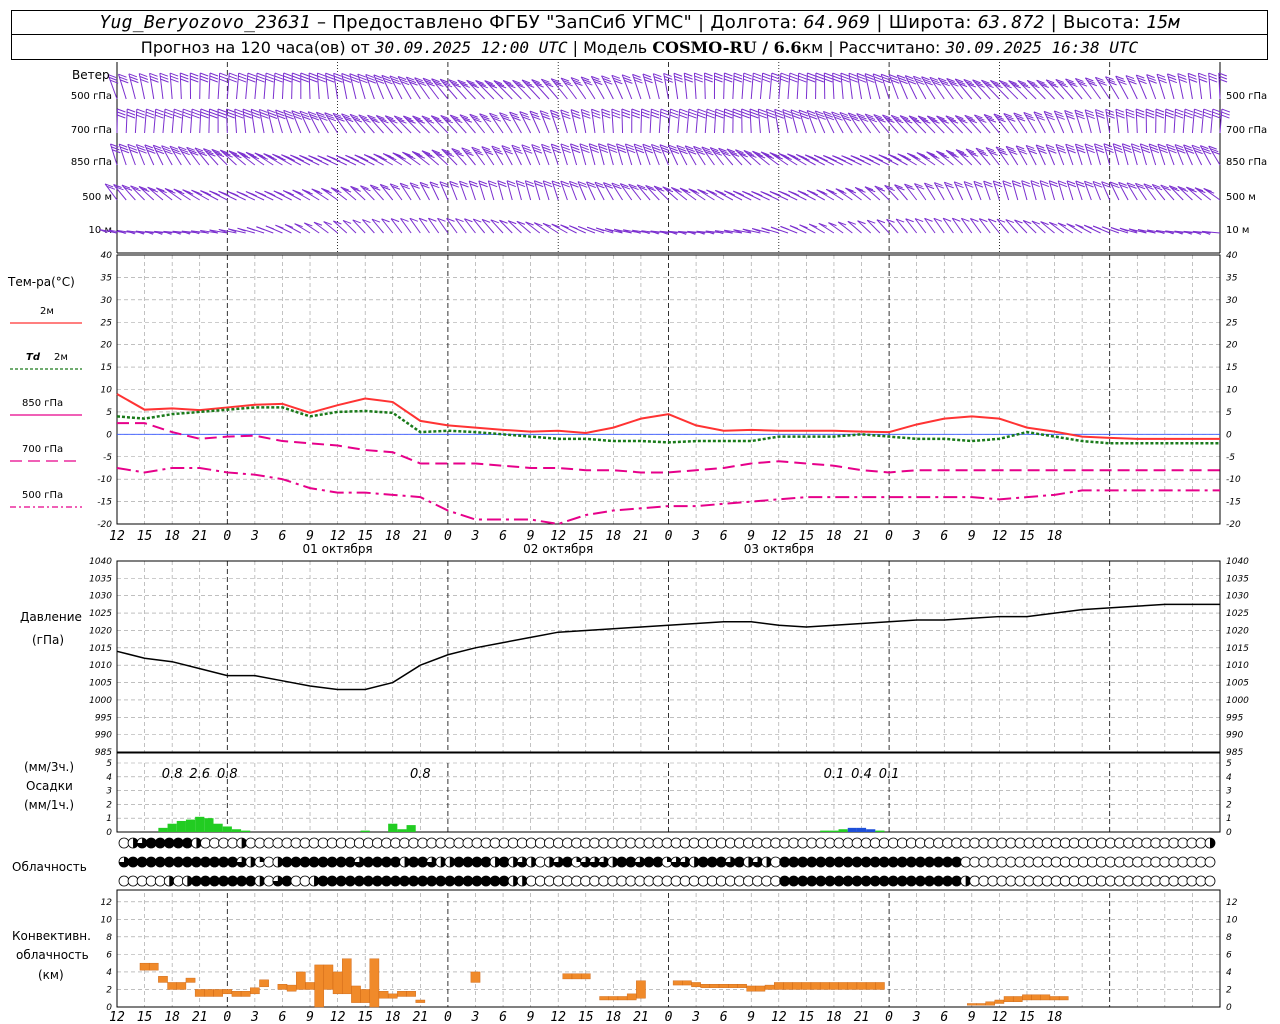  I want to click on bottom-xtick-label: 6, so click(503, 1017).